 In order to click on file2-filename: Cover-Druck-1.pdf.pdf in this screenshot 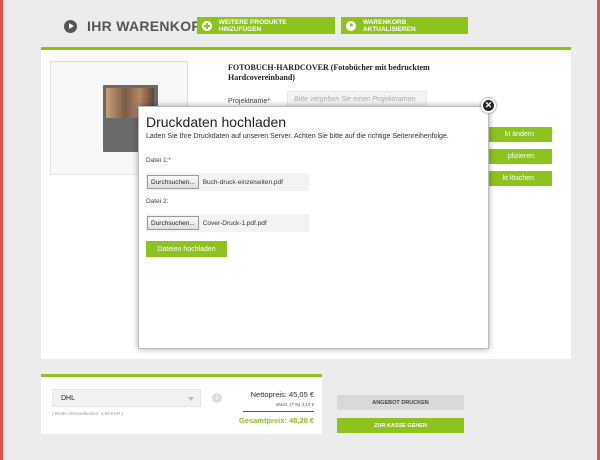, I will do `click(234, 223)`.